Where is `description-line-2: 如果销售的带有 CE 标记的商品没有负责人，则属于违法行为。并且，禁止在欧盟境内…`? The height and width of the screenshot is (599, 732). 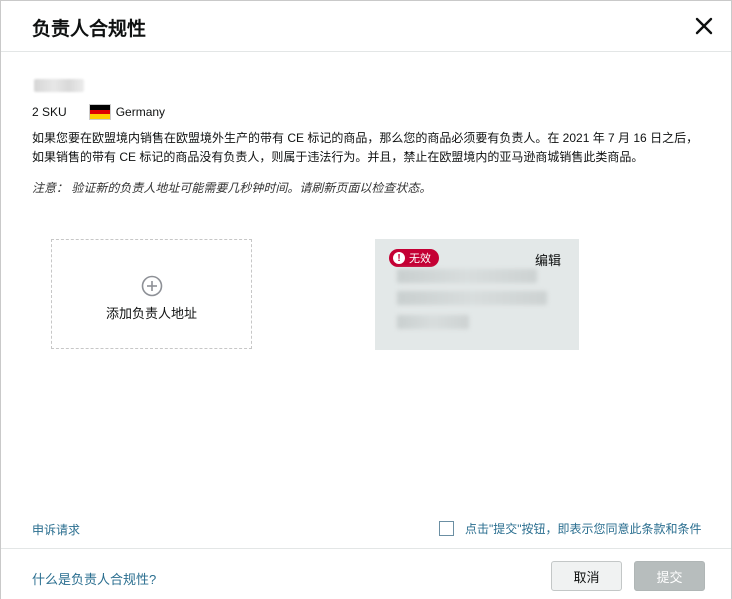
description-line-2: 如果销售的带有 CE 标记的商品没有负责人，则属于违法行为。并且，禁止在欧盟境内… is located at coordinates (338, 157).